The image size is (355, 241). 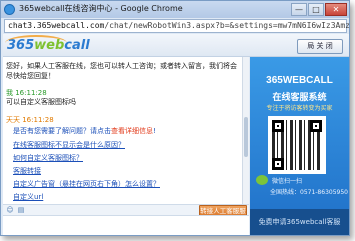 What do you see at coordinates (9, 9) in the screenshot?
I see `app-icon` at bounding box center [9, 9].